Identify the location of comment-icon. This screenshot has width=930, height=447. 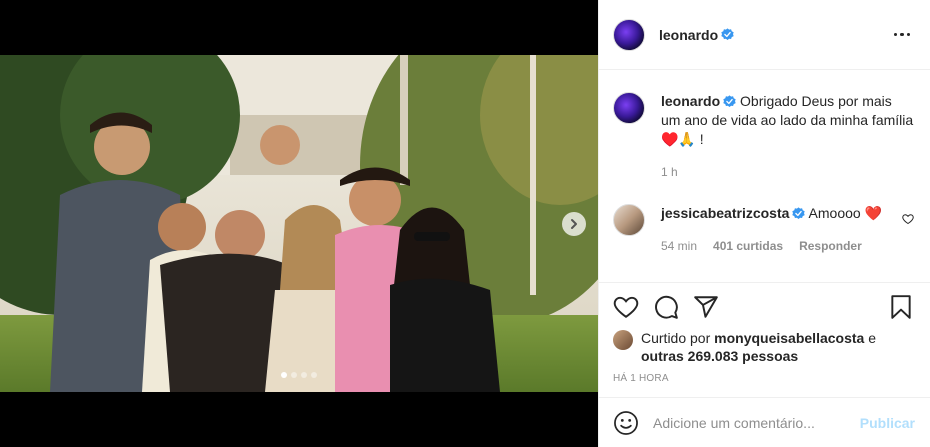
(666, 307).